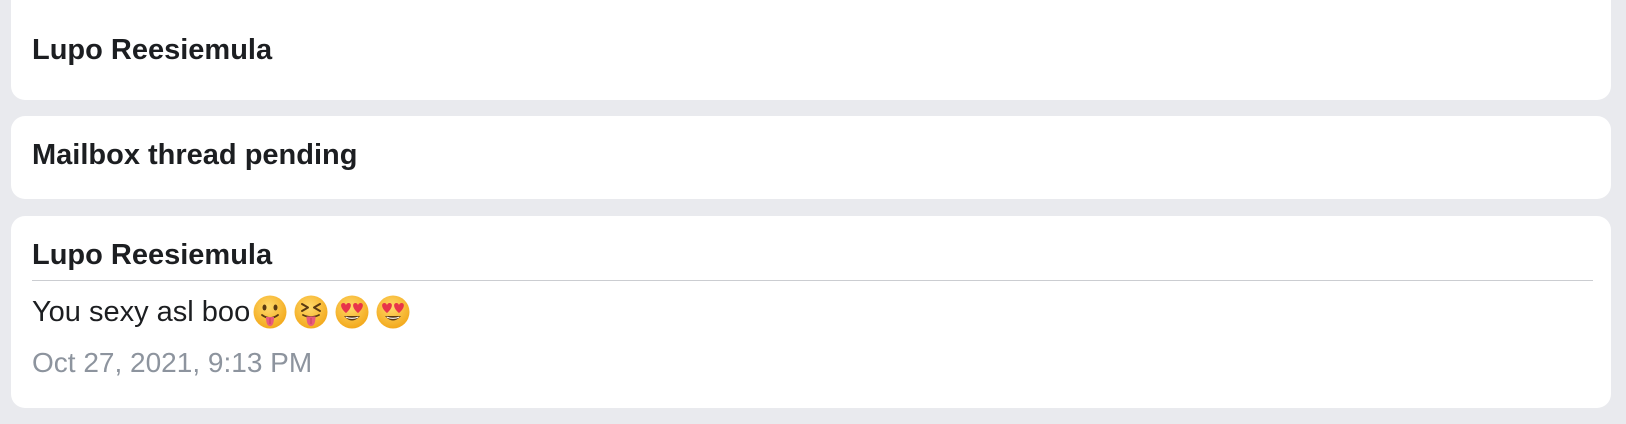 The image size is (1626, 424). What do you see at coordinates (172, 362) in the screenshot?
I see `message-timestamp: Oct 27, 2021, 9:13 PM` at bounding box center [172, 362].